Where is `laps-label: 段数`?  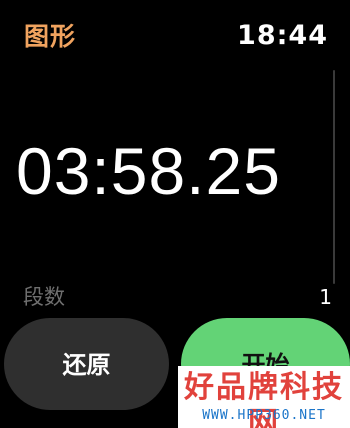
laps-label: 段数 is located at coordinates (44, 297).